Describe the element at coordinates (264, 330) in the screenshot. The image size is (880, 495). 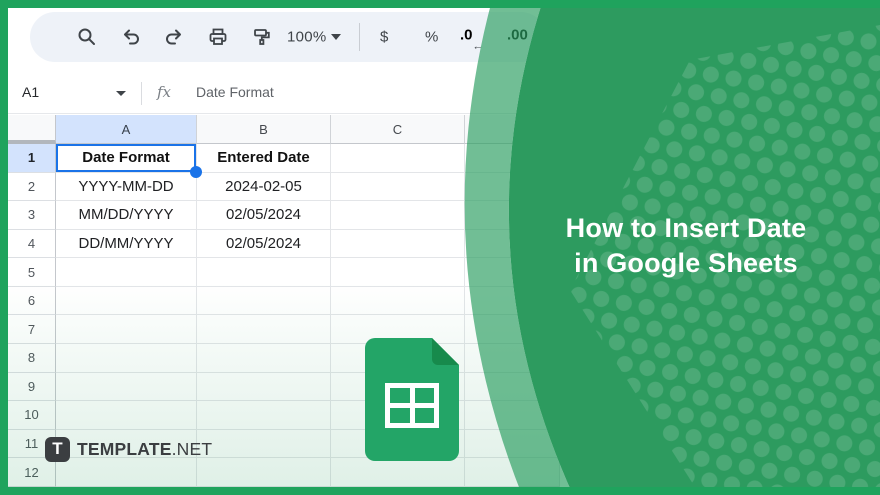
I see `cell-B7` at that location.